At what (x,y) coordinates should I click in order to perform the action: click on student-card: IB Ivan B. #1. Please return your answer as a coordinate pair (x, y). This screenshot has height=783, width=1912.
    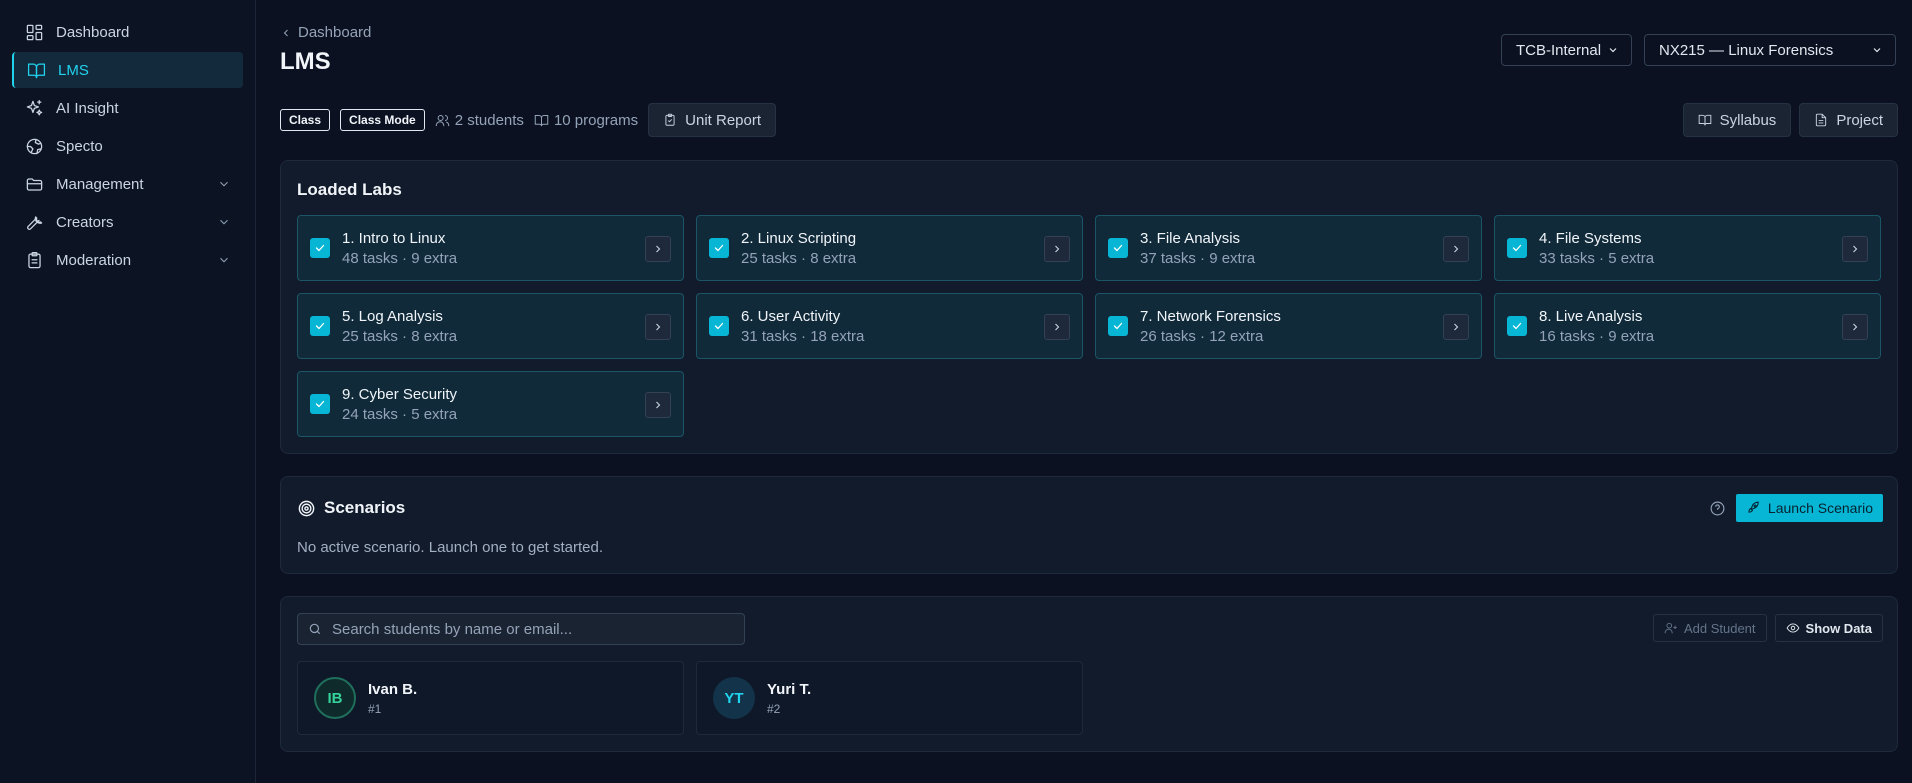
    Looking at the image, I should click on (490, 698).